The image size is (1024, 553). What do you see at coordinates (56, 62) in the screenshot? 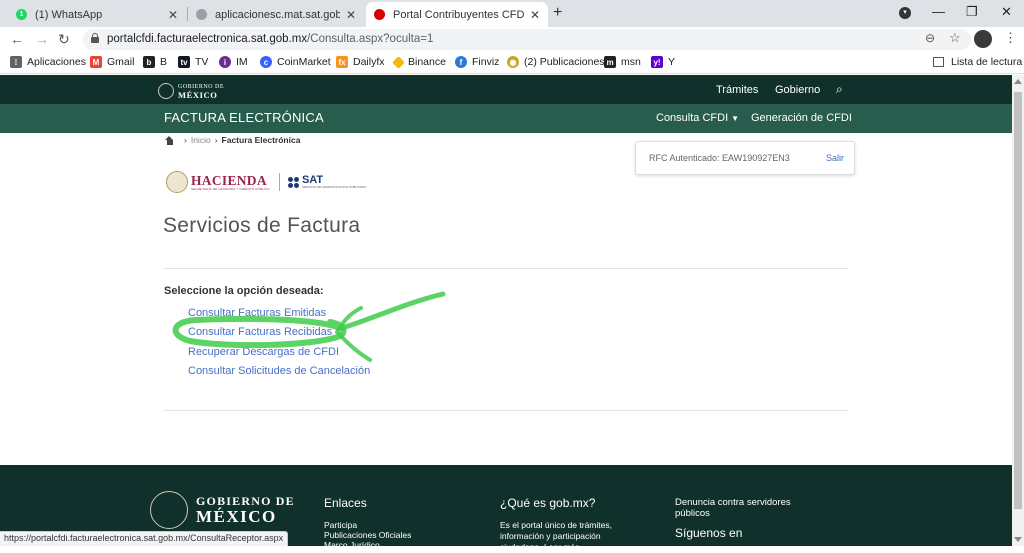
I see `bookmark-label: Aplicaciones` at bounding box center [56, 62].